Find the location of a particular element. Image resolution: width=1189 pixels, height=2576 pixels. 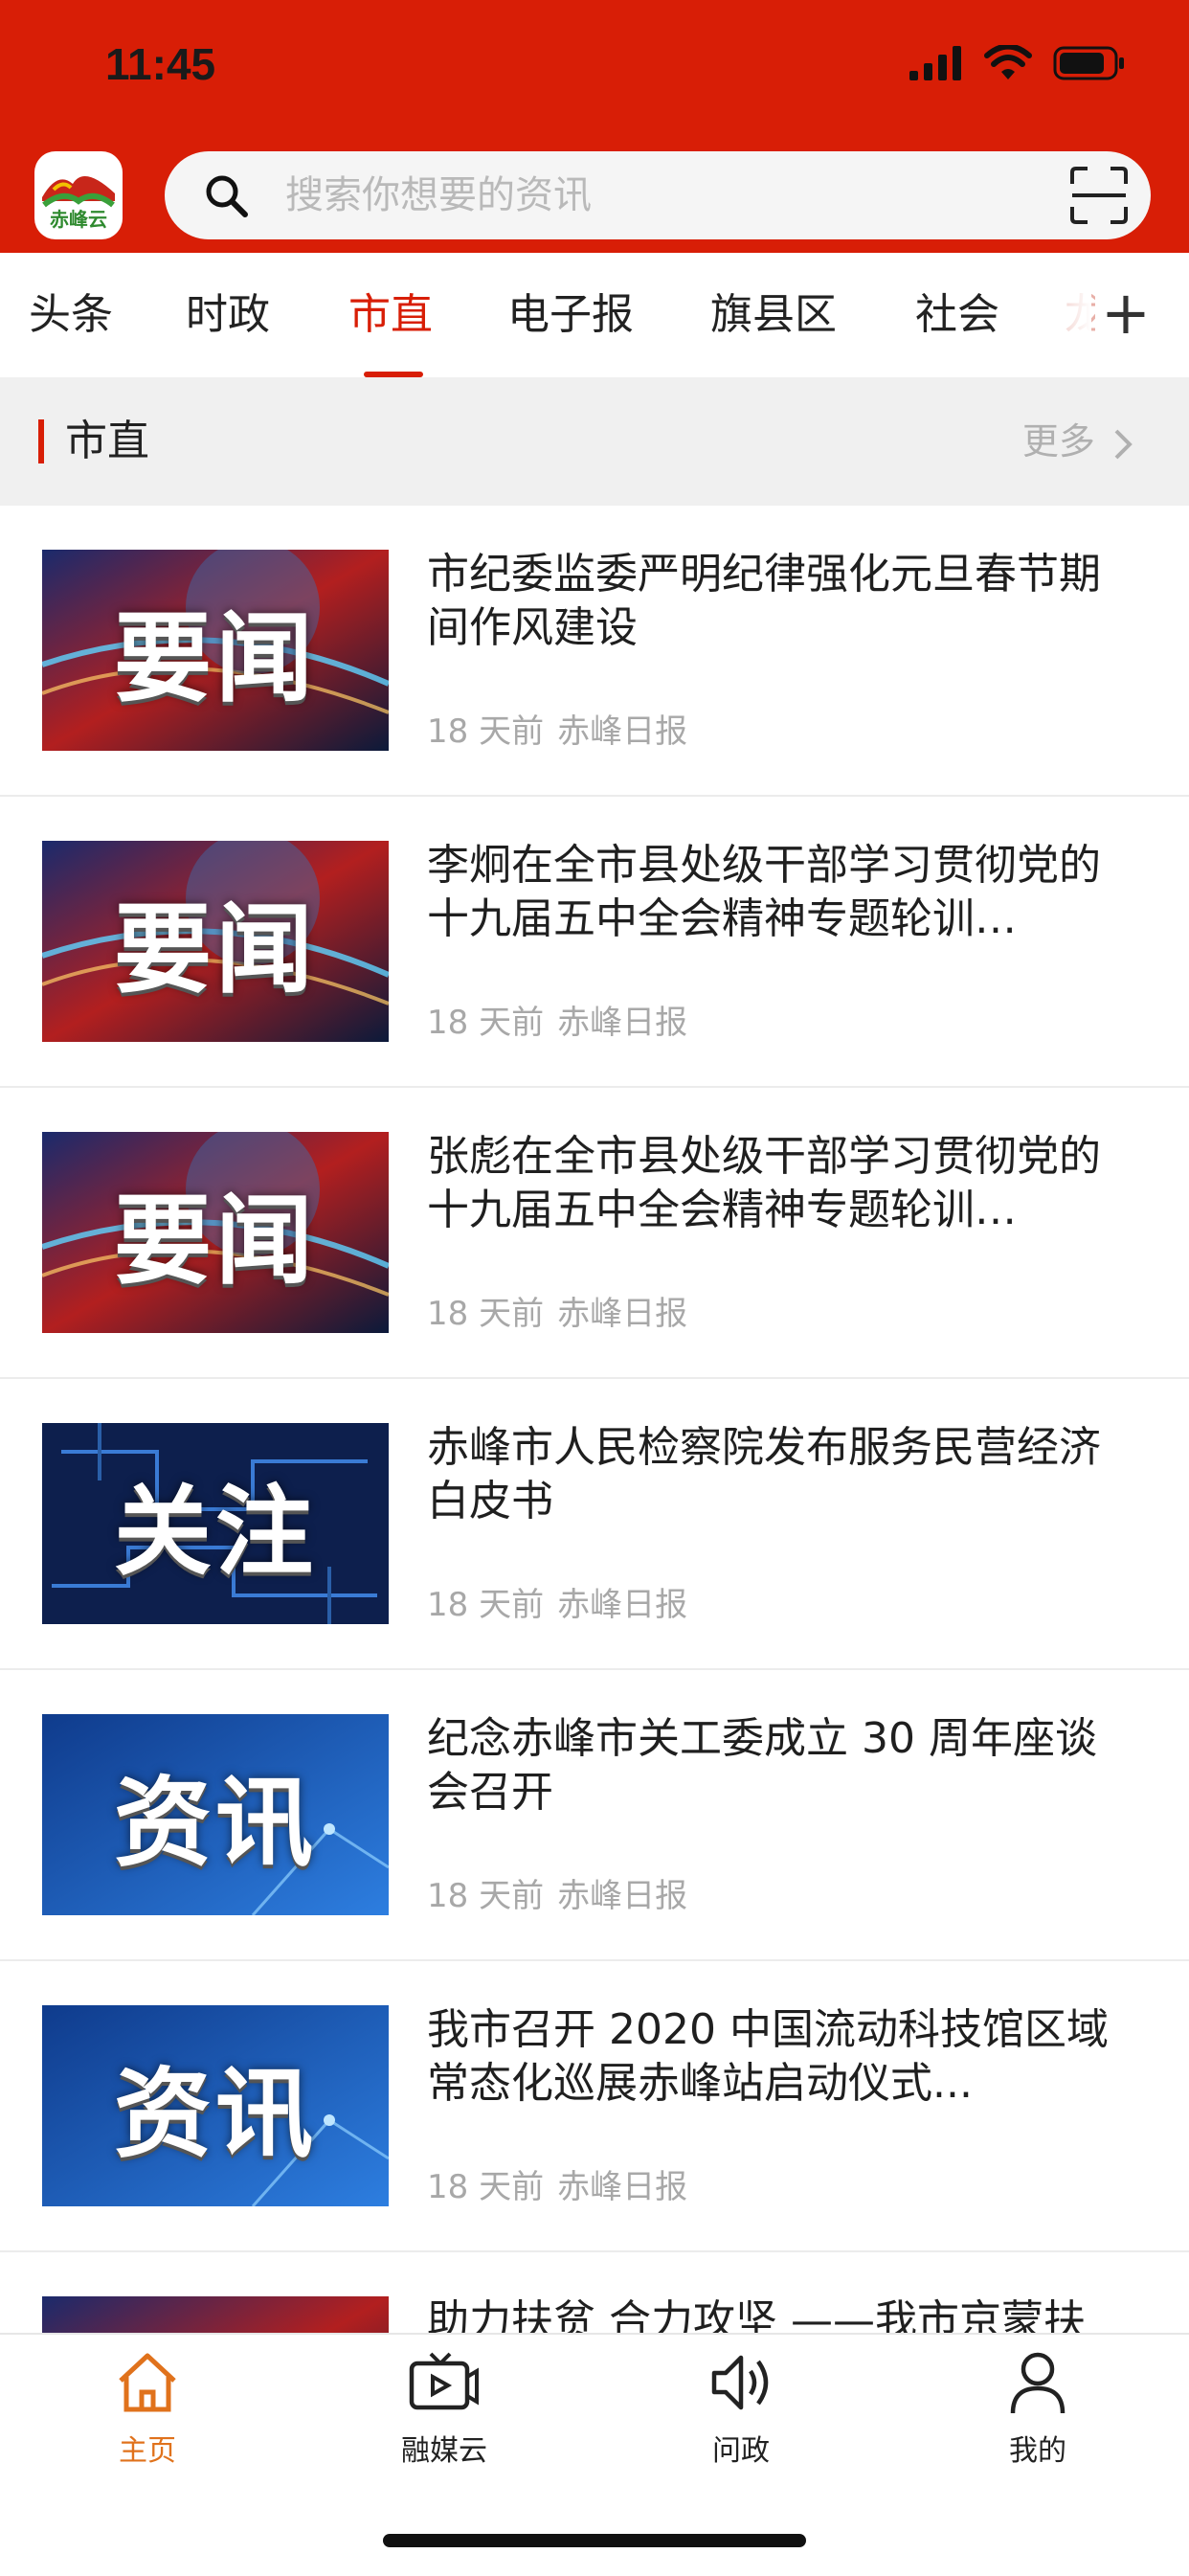

home-icon is located at coordinates (147, 2382).